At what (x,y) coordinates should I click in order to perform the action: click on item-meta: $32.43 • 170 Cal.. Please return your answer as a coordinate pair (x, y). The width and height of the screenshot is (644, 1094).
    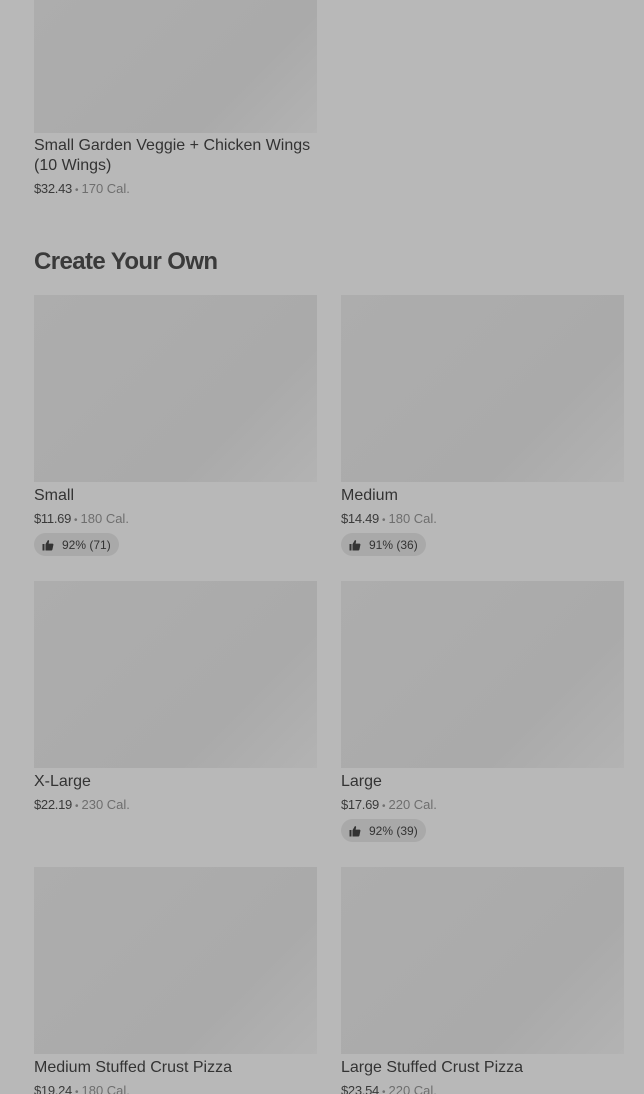
    Looking at the image, I should click on (82, 190).